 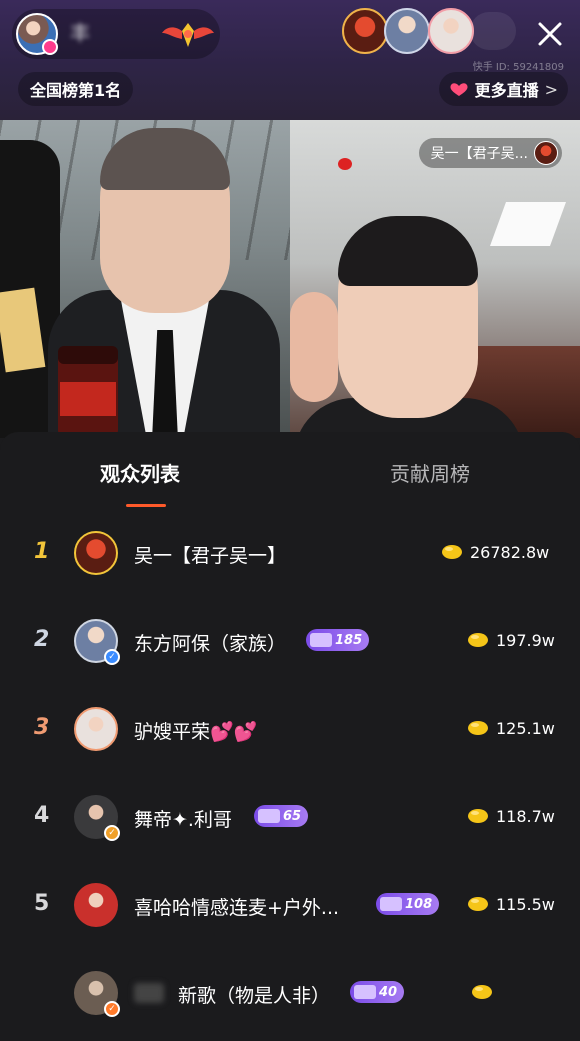 I want to click on level-badge: 185, so click(x=338, y=640).